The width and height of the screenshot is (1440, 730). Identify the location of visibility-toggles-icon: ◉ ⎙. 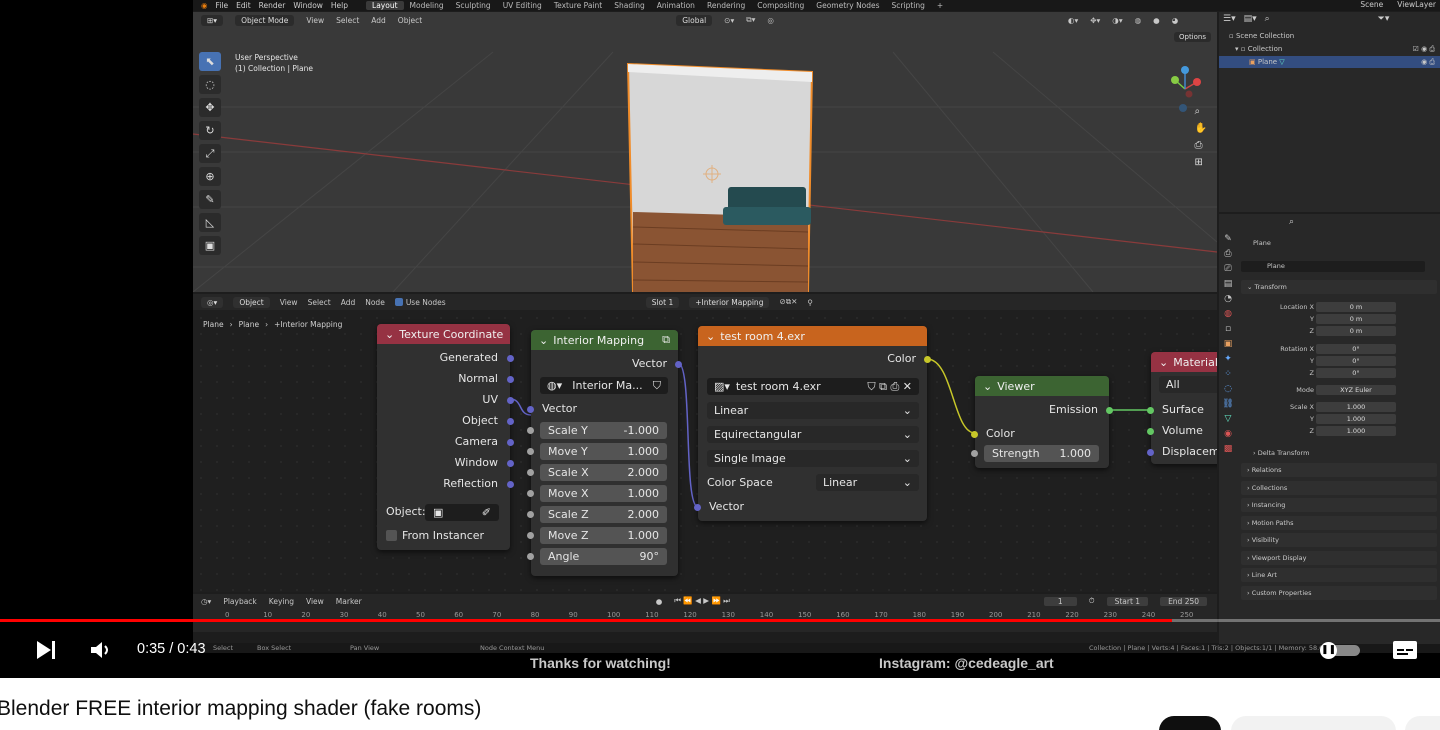
(1428, 62).